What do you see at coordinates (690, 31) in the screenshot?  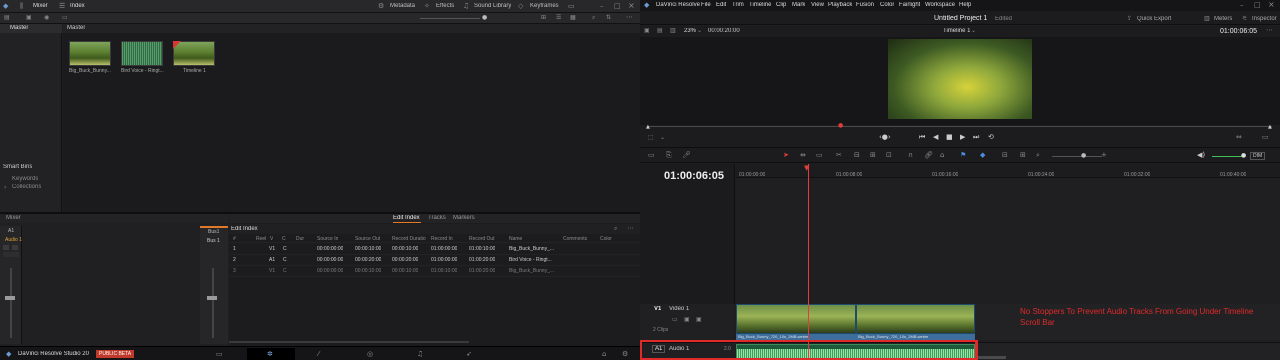 I see `zoom-level: 23%` at bounding box center [690, 31].